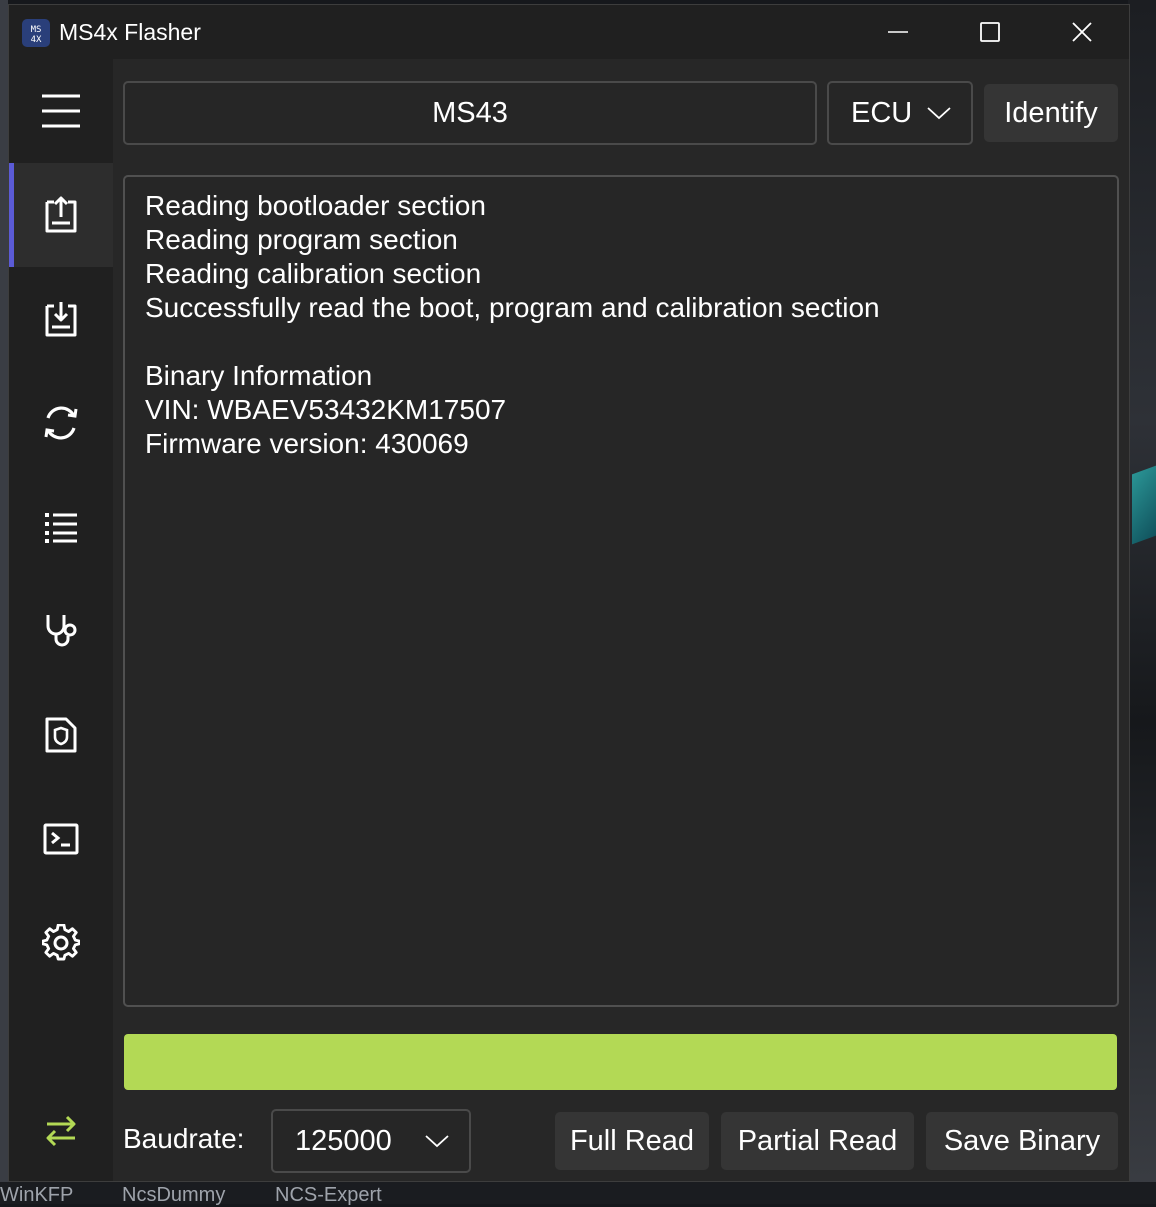 This screenshot has width=1156, height=1207. I want to click on sidebar-item-diagnostics, so click(61, 631).